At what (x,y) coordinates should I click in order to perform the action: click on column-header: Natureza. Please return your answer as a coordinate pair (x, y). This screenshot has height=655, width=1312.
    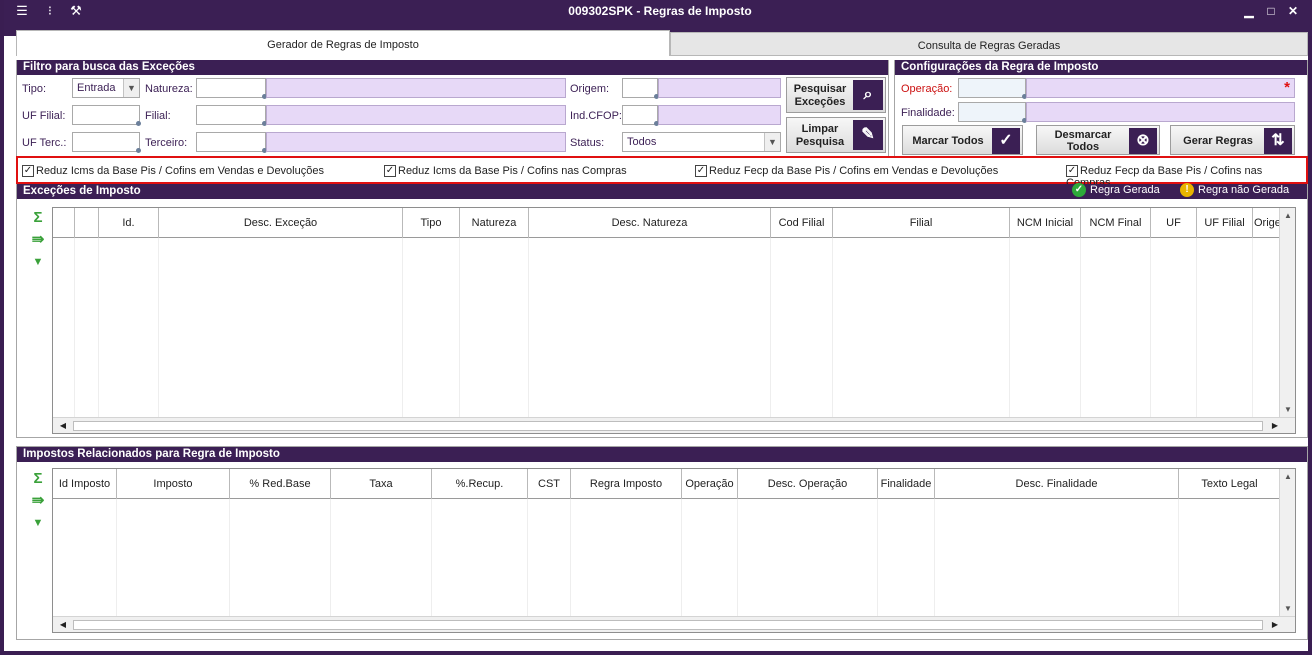
    Looking at the image, I should click on (494, 223).